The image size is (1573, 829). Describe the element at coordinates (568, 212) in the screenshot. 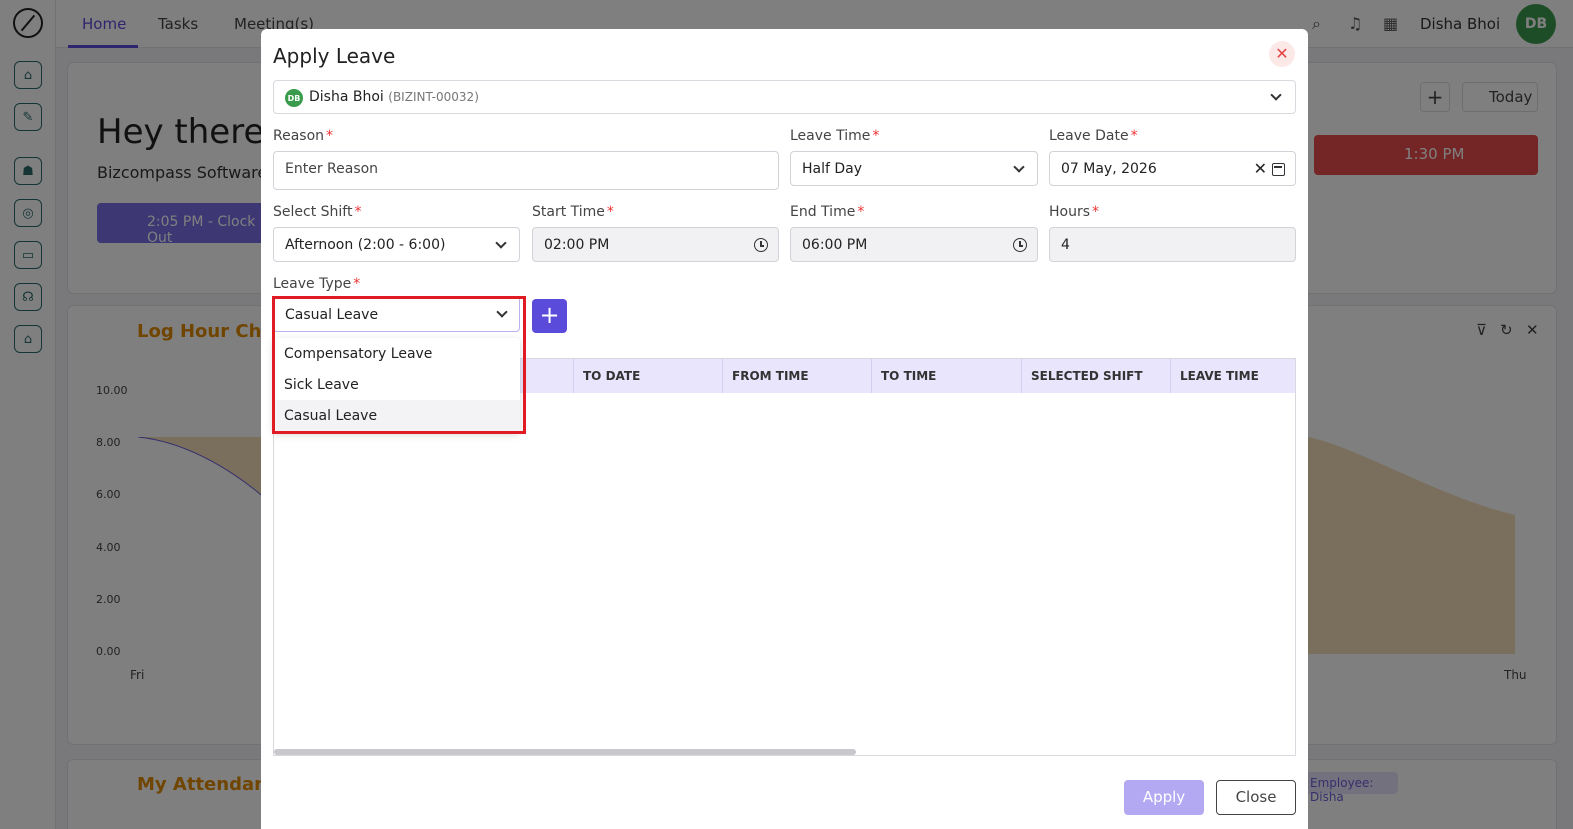

I see `start-time-label-text: Start Time` at that location.